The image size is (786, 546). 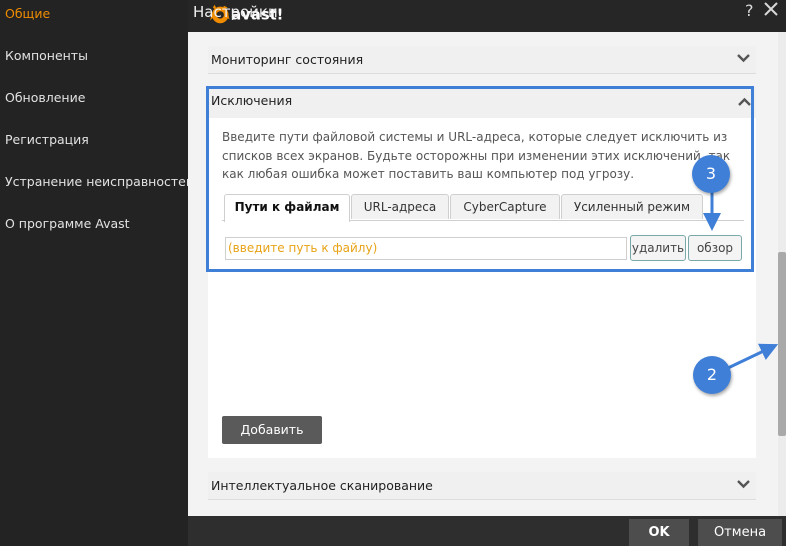 I want to click on scrollbar-thumb, so click(x=782, y=344).